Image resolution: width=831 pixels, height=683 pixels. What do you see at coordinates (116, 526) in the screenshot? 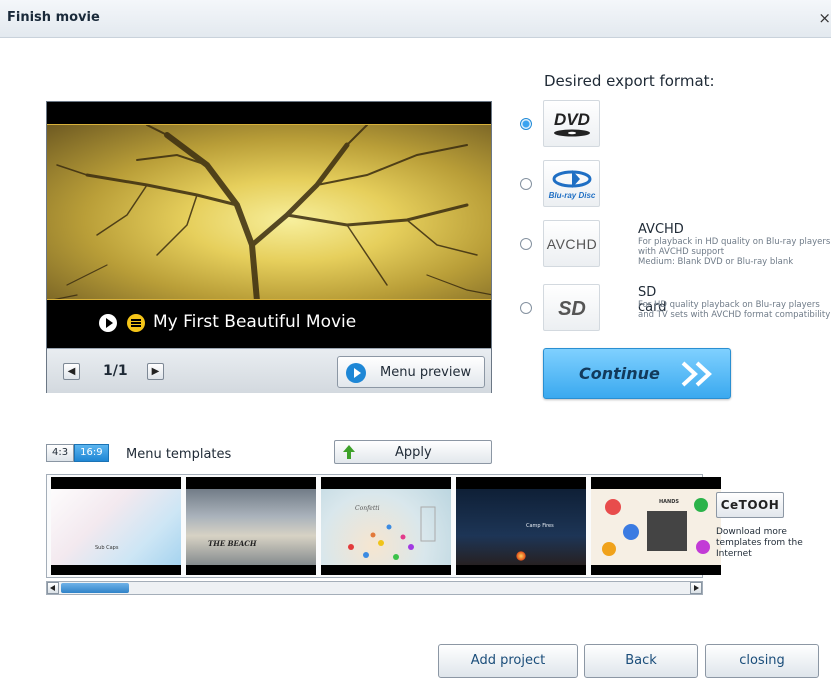
I see `template-thumbnail: Sub Caps` at bounding box center [116, 526].